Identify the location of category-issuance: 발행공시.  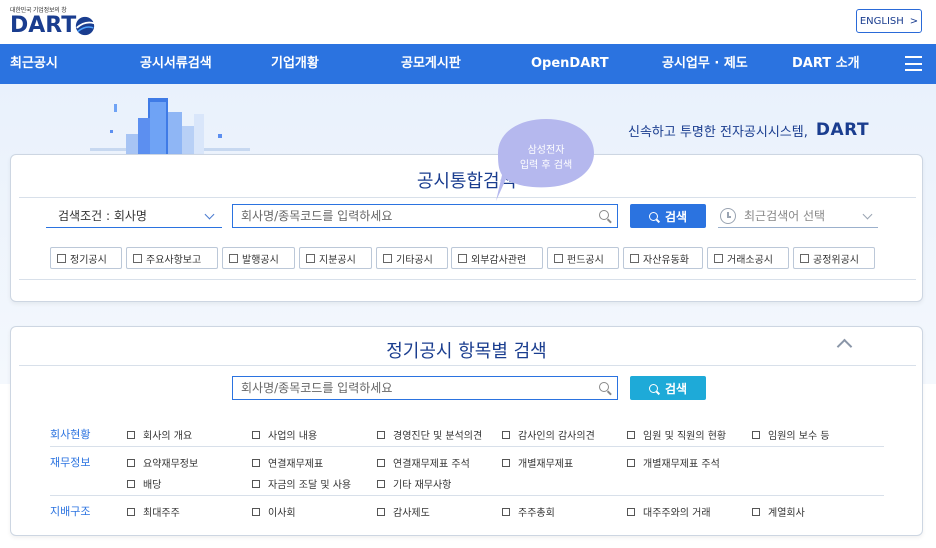
(258, 258).